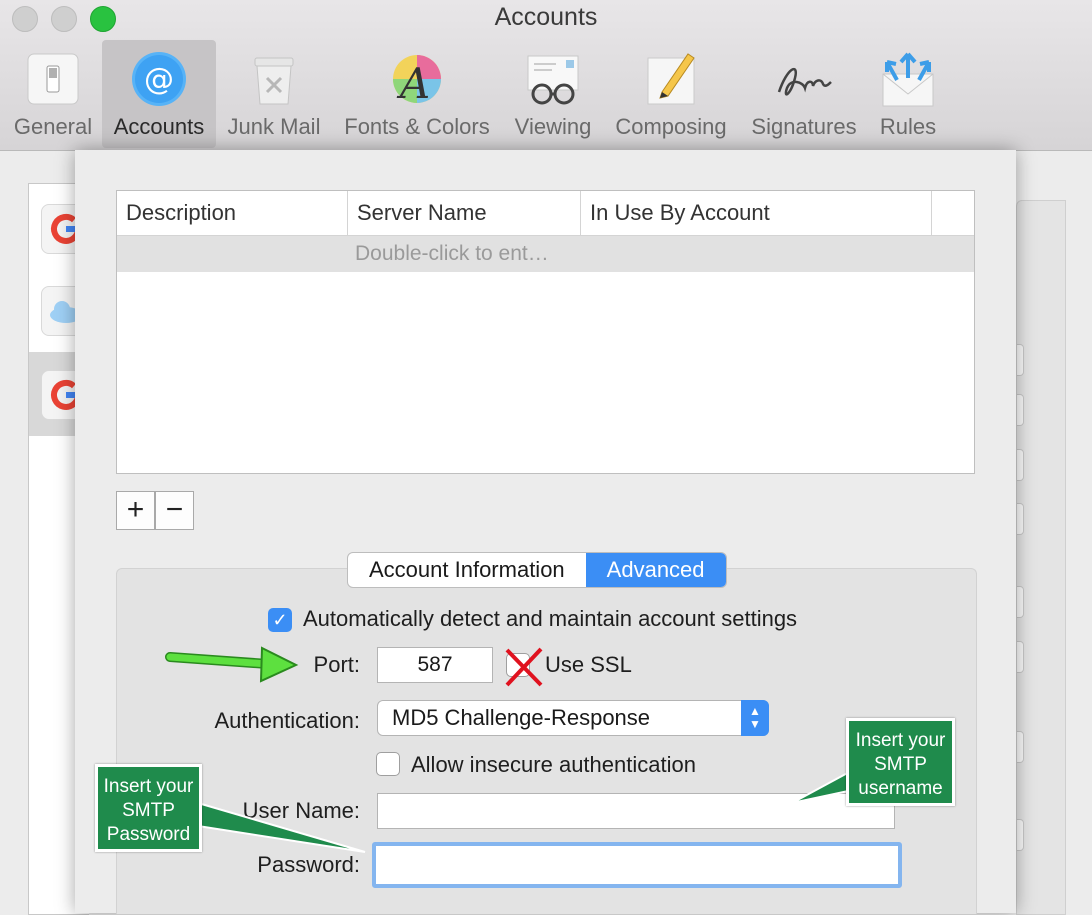  What do you see at coordinates (822, 786) in the screenshot?
I see `username-callout-tail` at bounding box center [822, 786].